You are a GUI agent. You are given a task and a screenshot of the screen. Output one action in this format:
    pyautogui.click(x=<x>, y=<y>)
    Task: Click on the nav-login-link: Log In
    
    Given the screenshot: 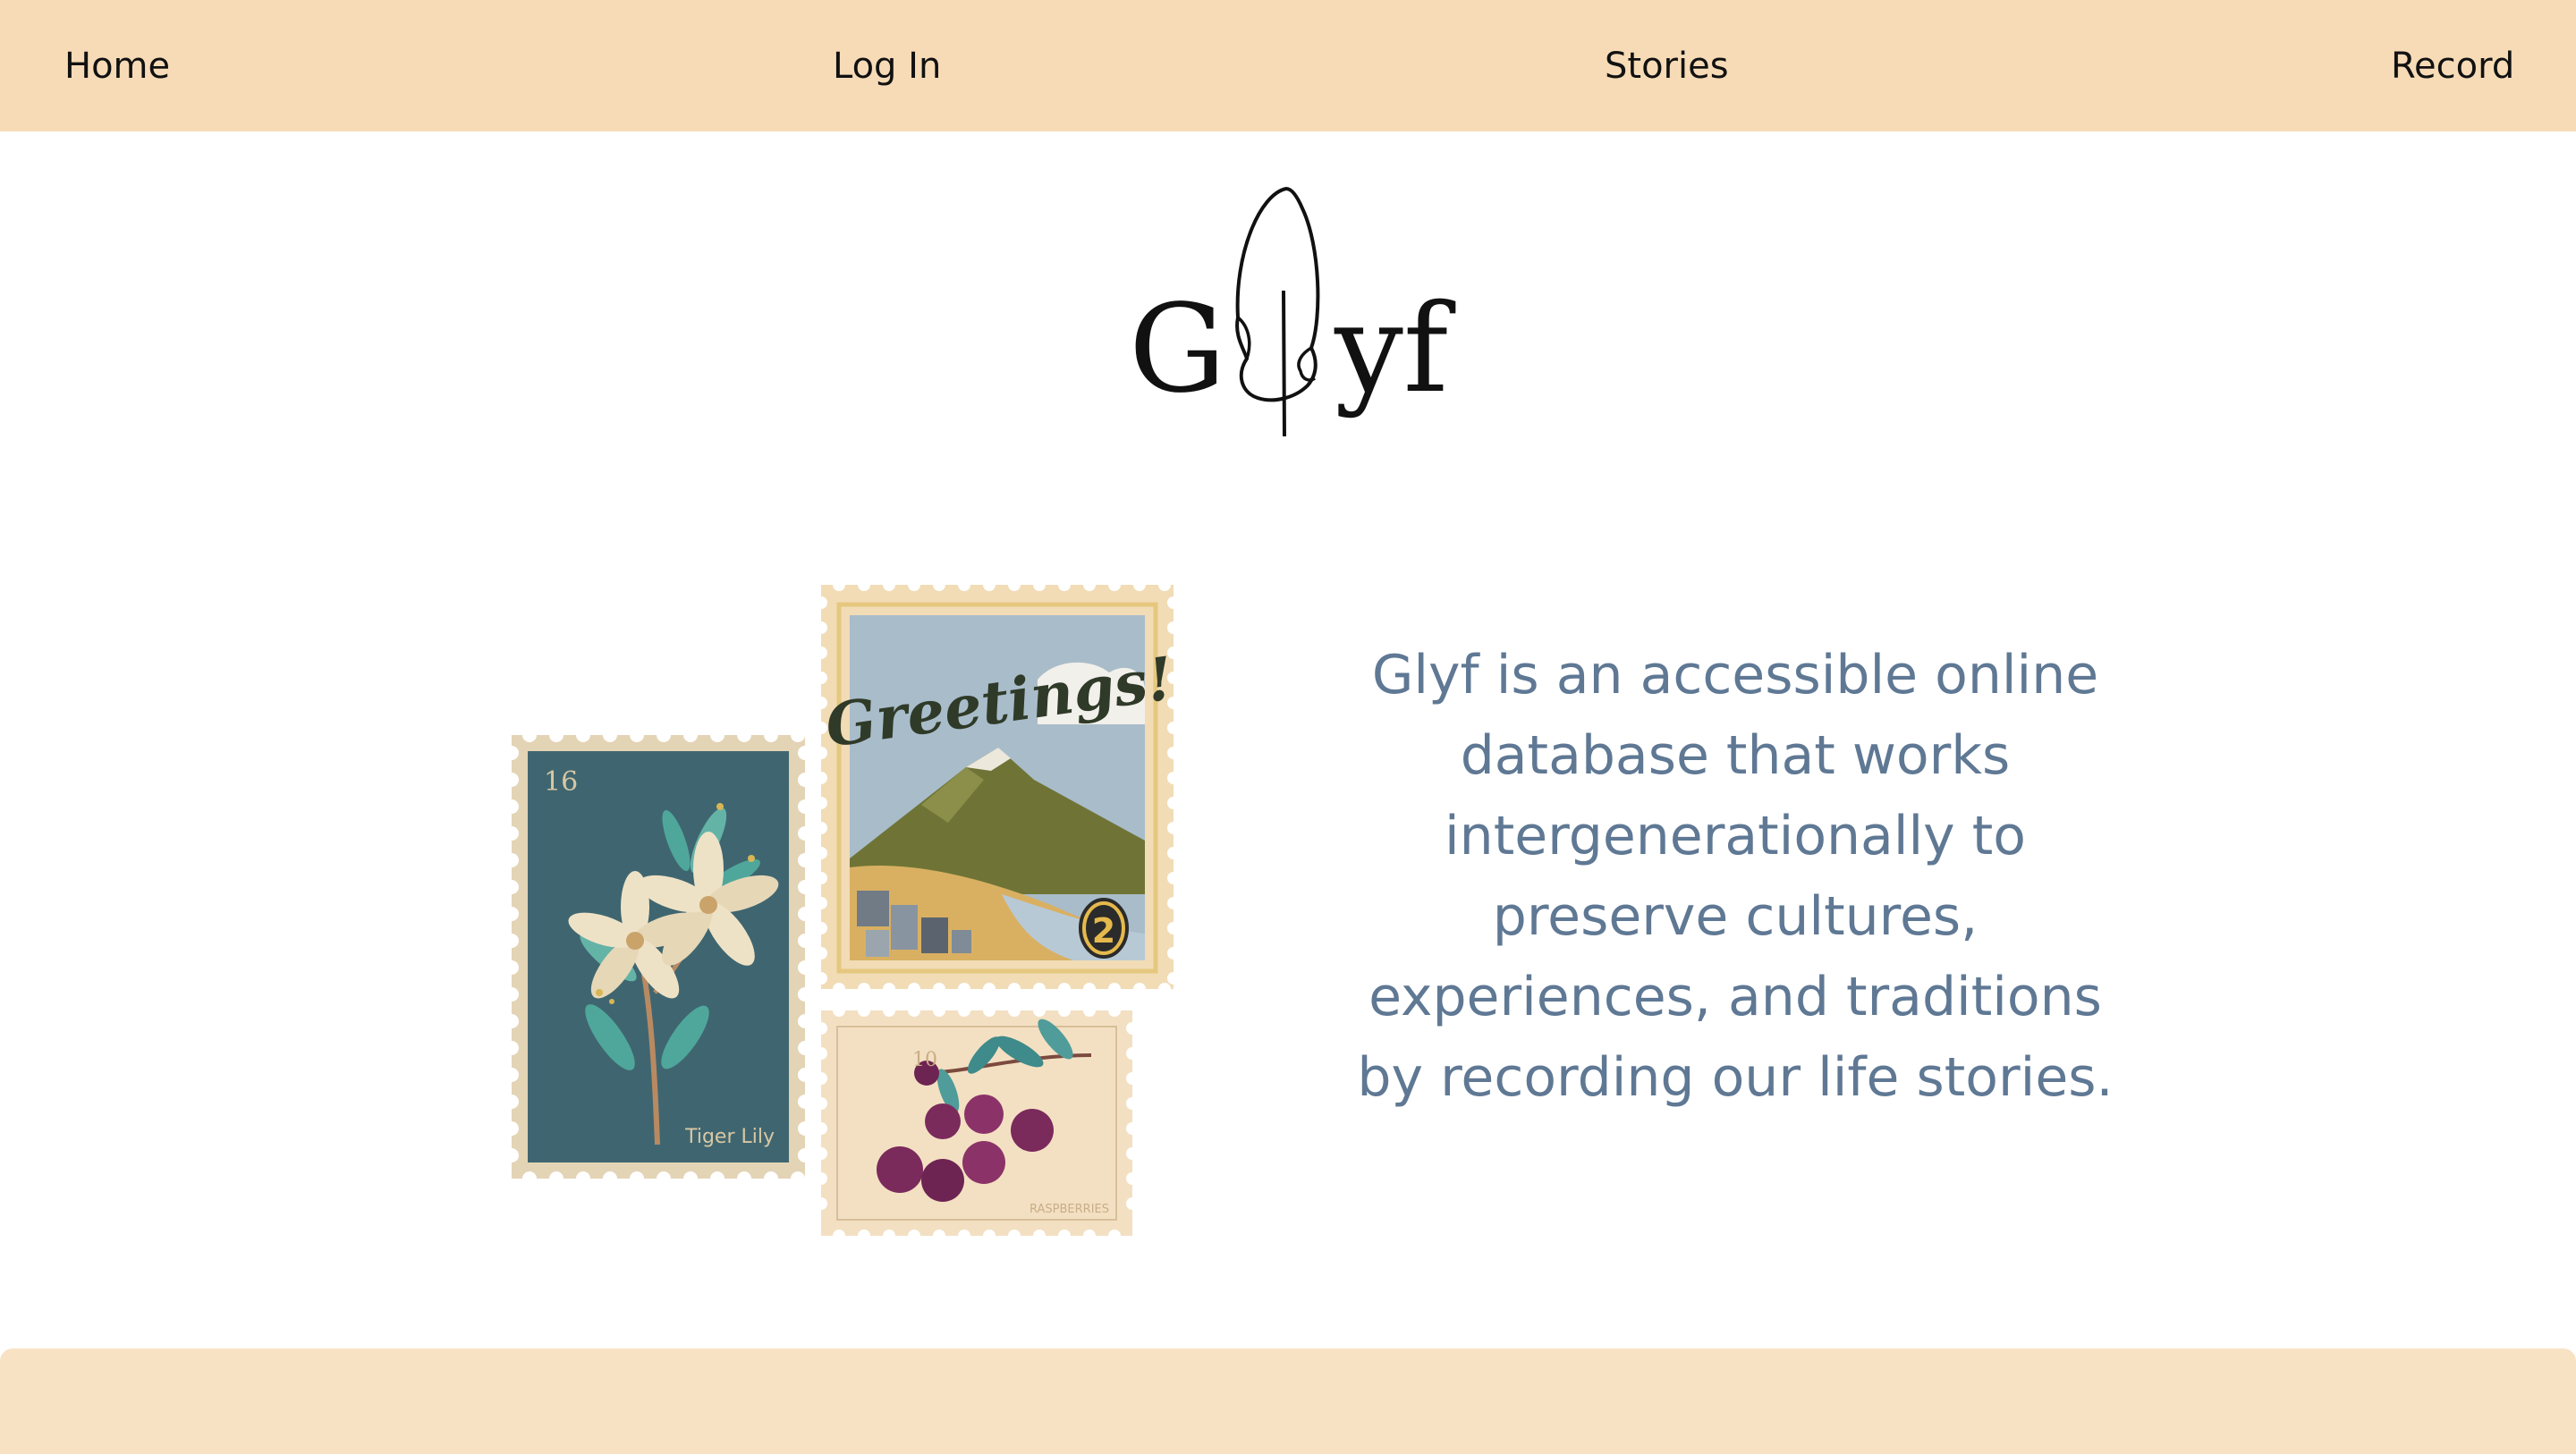 What is the action you would take?
    pyautogui.click(x=887, y=66)
    